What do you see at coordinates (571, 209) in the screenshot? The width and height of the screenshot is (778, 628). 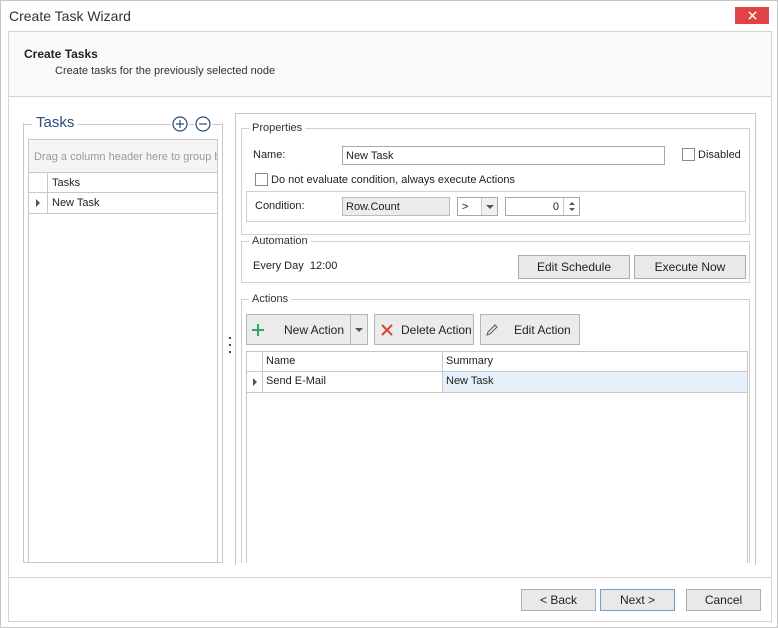 I see `spin-down-icon` at bounding box center [571, 209].